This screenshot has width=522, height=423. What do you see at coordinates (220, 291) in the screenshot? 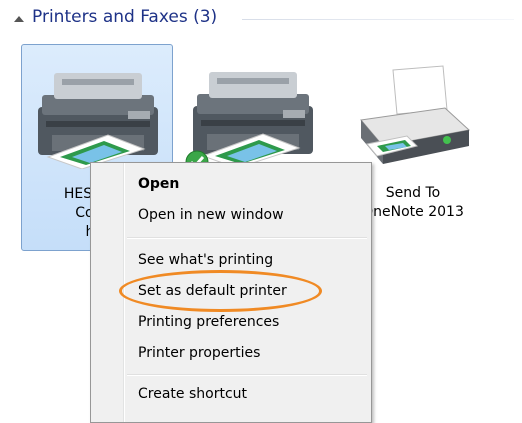
I see `annotation-highlight-ellipse` at bounding box center [220, 291].